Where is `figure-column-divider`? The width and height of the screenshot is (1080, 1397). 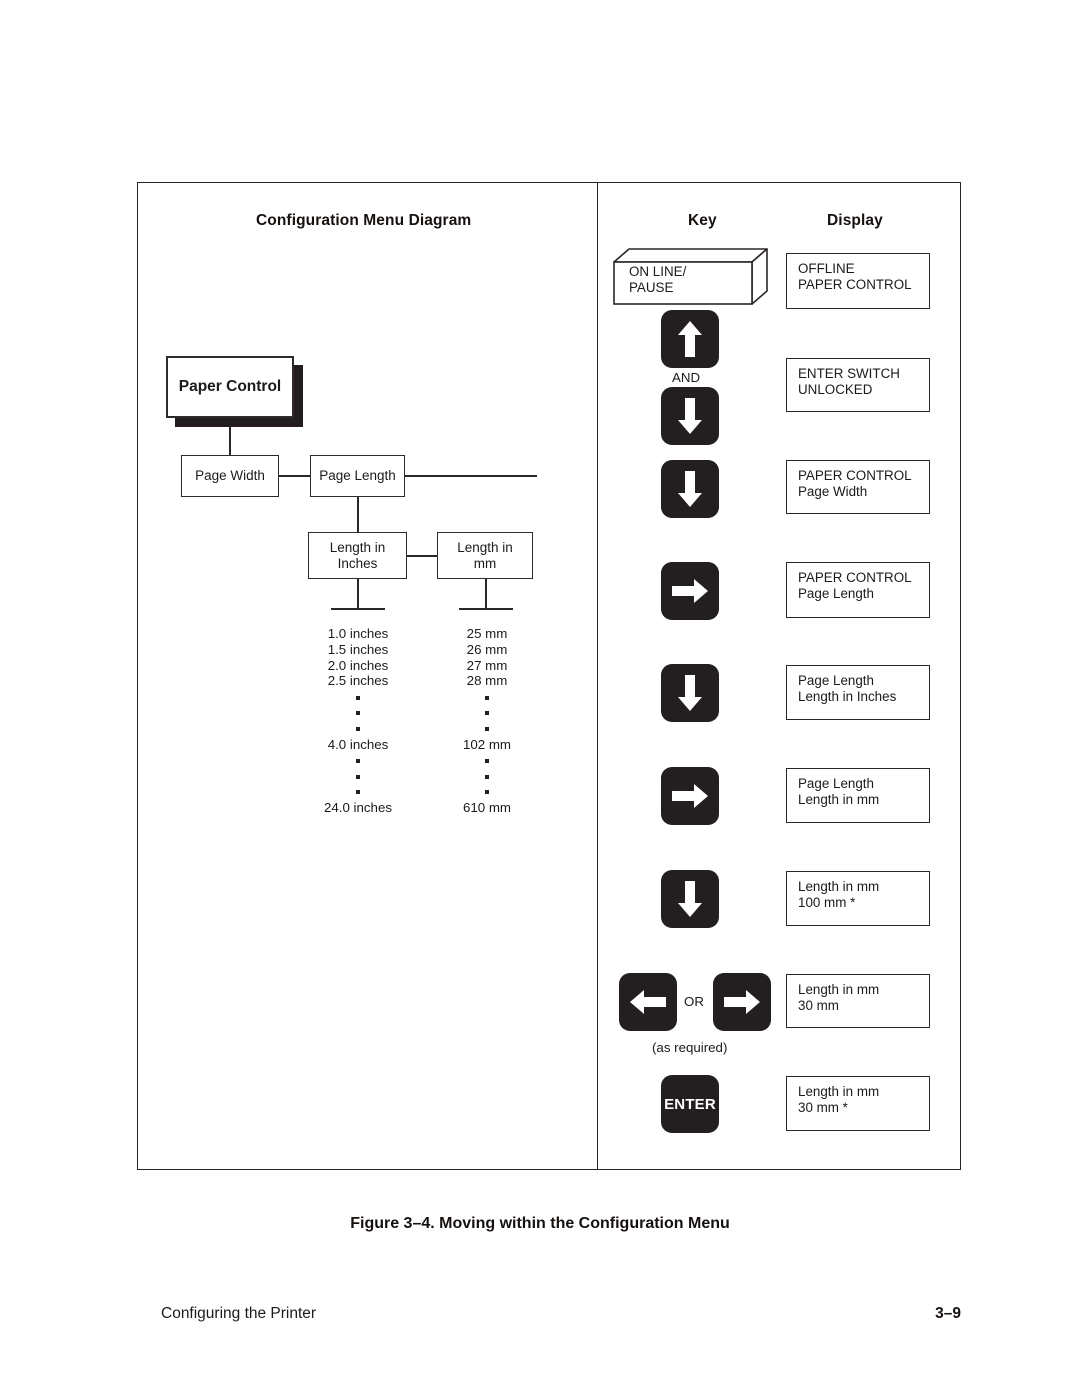
figure-column-divider is located at coordinates (597, 676).